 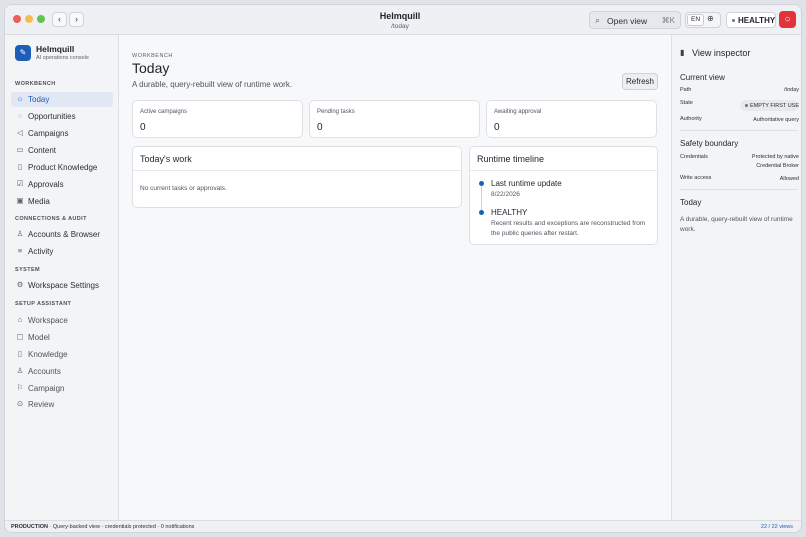 What do you see at coordinates (41, 251) in the screenshot?
I see `sidebar-item-label: Activity` at bounding box center [41, 251].